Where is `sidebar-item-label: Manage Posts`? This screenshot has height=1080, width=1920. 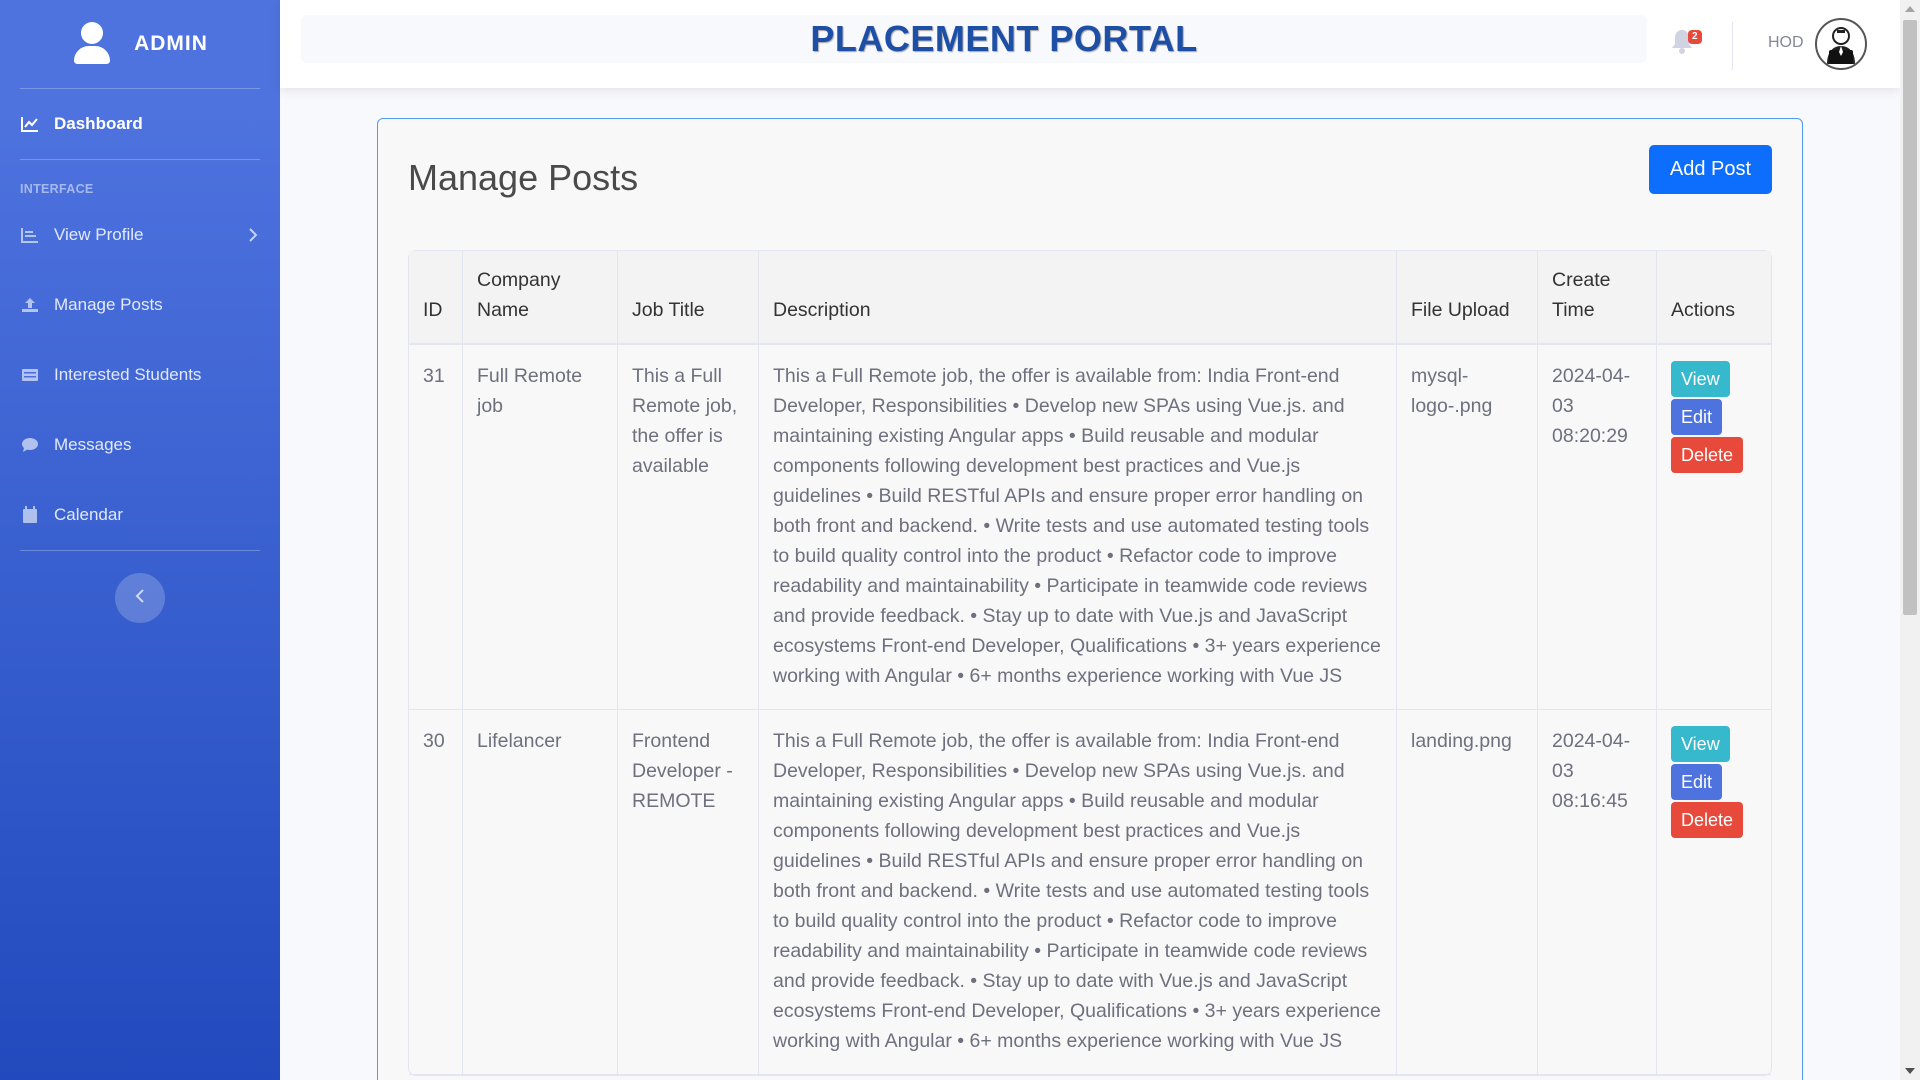 sidebar-item-label: Manage Posts is located at coordinates (108, 304).